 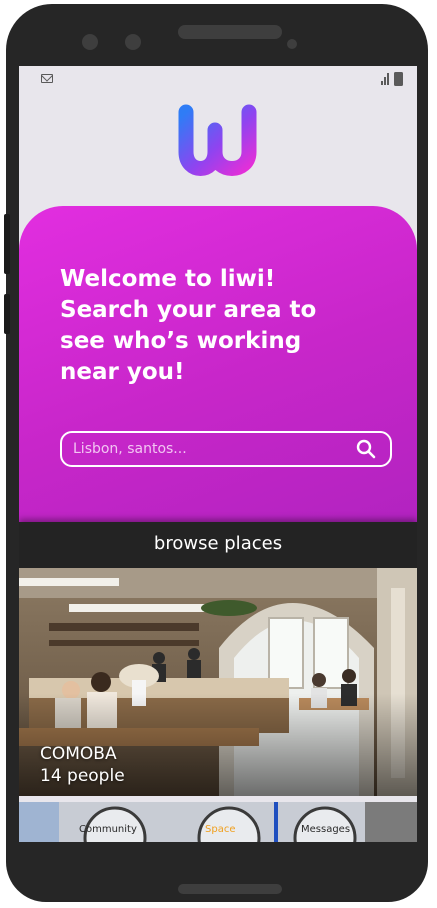 What do you see at coordinates (230, 822) in the screenshot?
I see `tab-space: Space` at bounding box center [230, 822].